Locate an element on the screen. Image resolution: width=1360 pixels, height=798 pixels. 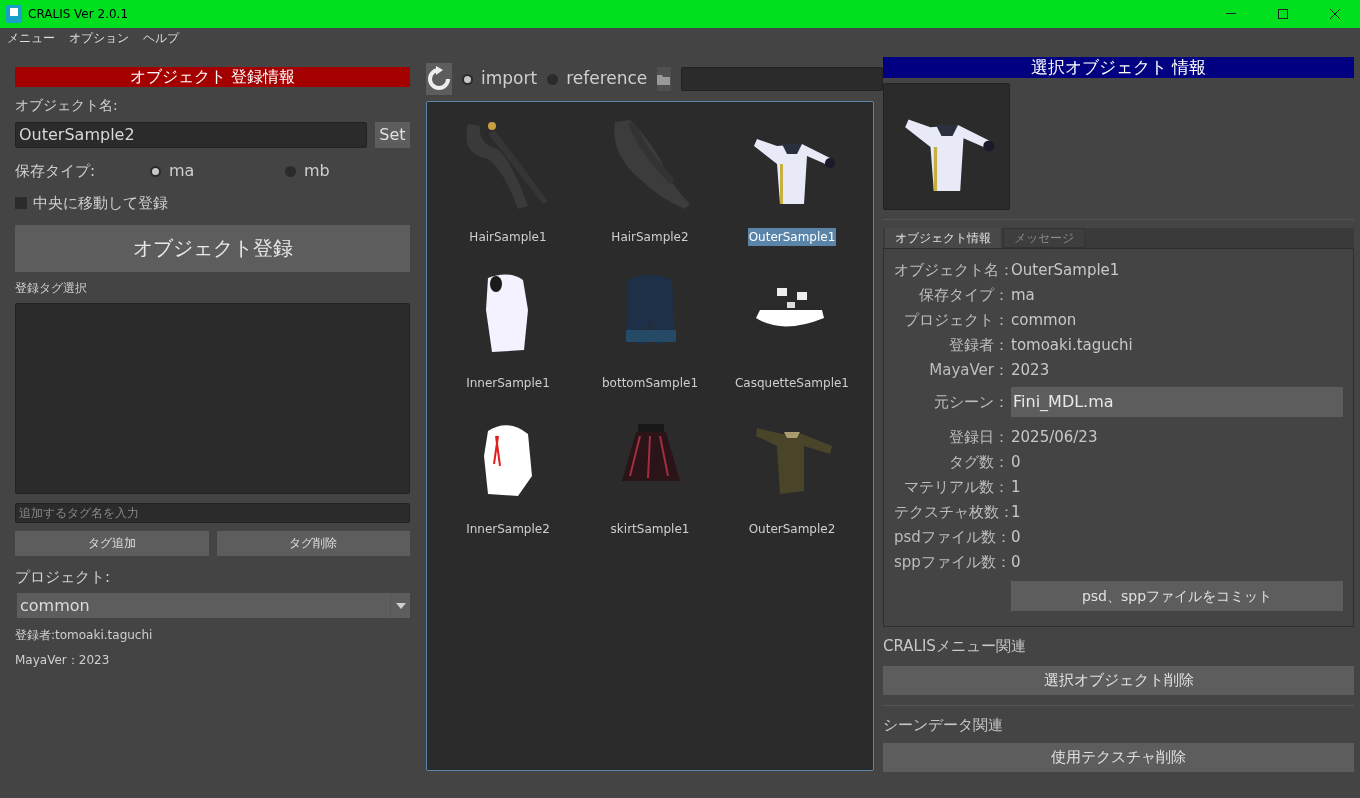
close-icon is located at coordinates (1335, 14).